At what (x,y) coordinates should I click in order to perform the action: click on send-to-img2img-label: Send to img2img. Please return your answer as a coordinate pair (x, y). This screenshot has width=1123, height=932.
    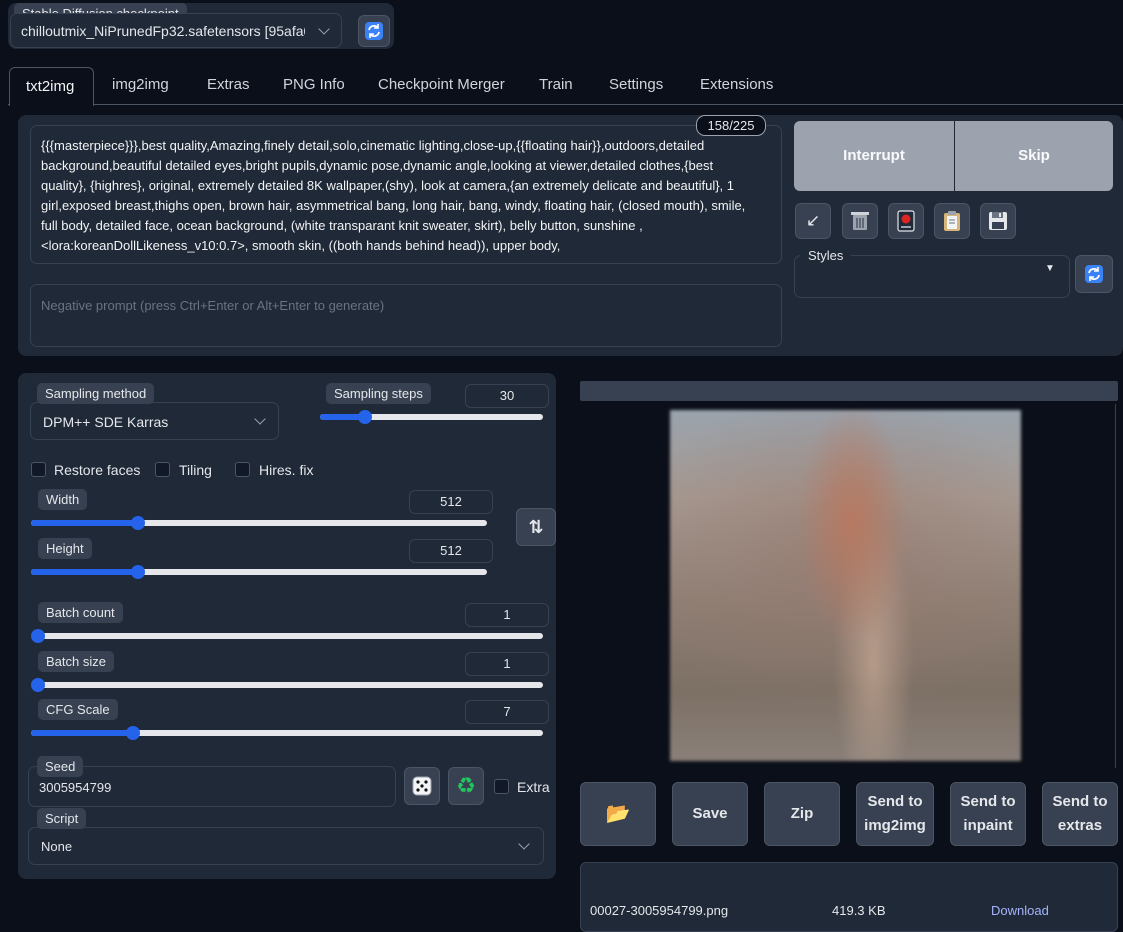
    Looking at the image, I should click on (895, 813).